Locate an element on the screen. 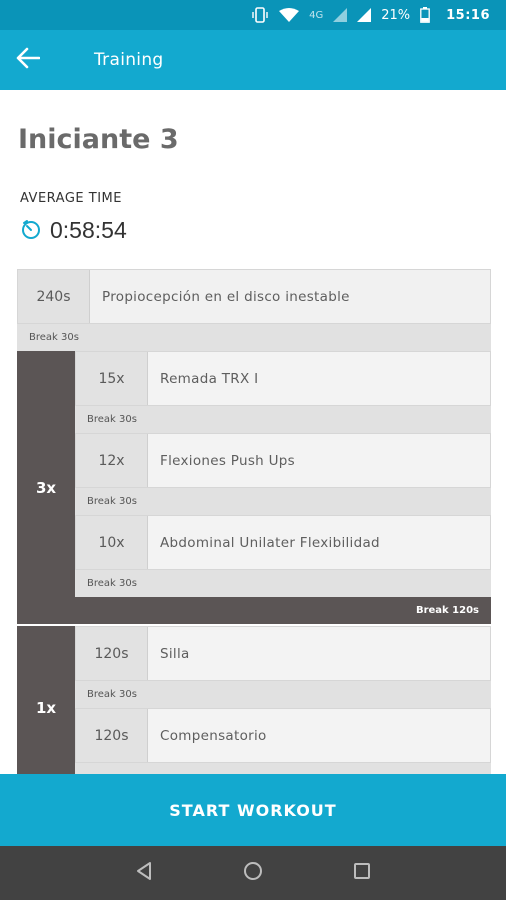  page-title: Iniciante 3 is located at coordinates (98, 139).